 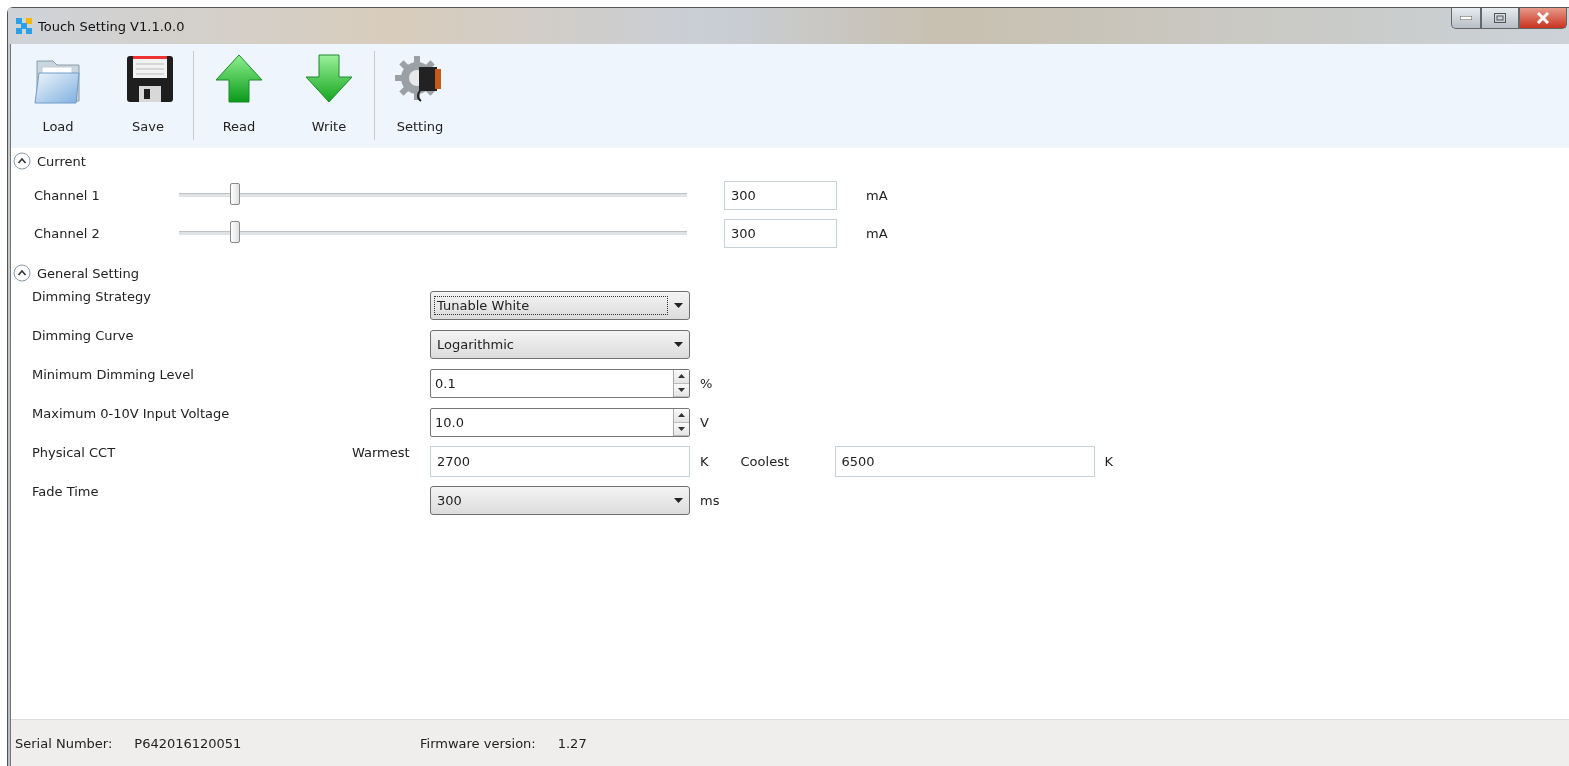 What do you see at coordinates (560, 344) in the screenshot?
I see `dropdown: Logarithmic` at bounding box center [560, 344].